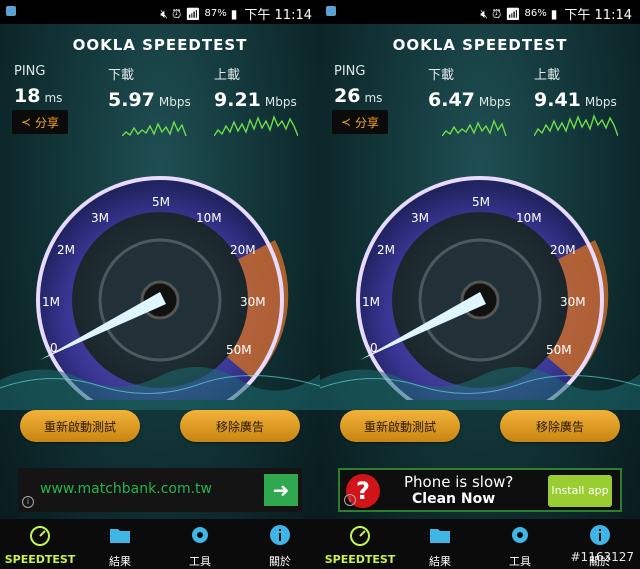  What do you see at coordinates (347, 96) in the screenshot?
I see `ping-value: 26` at bounding box center [347, 96].